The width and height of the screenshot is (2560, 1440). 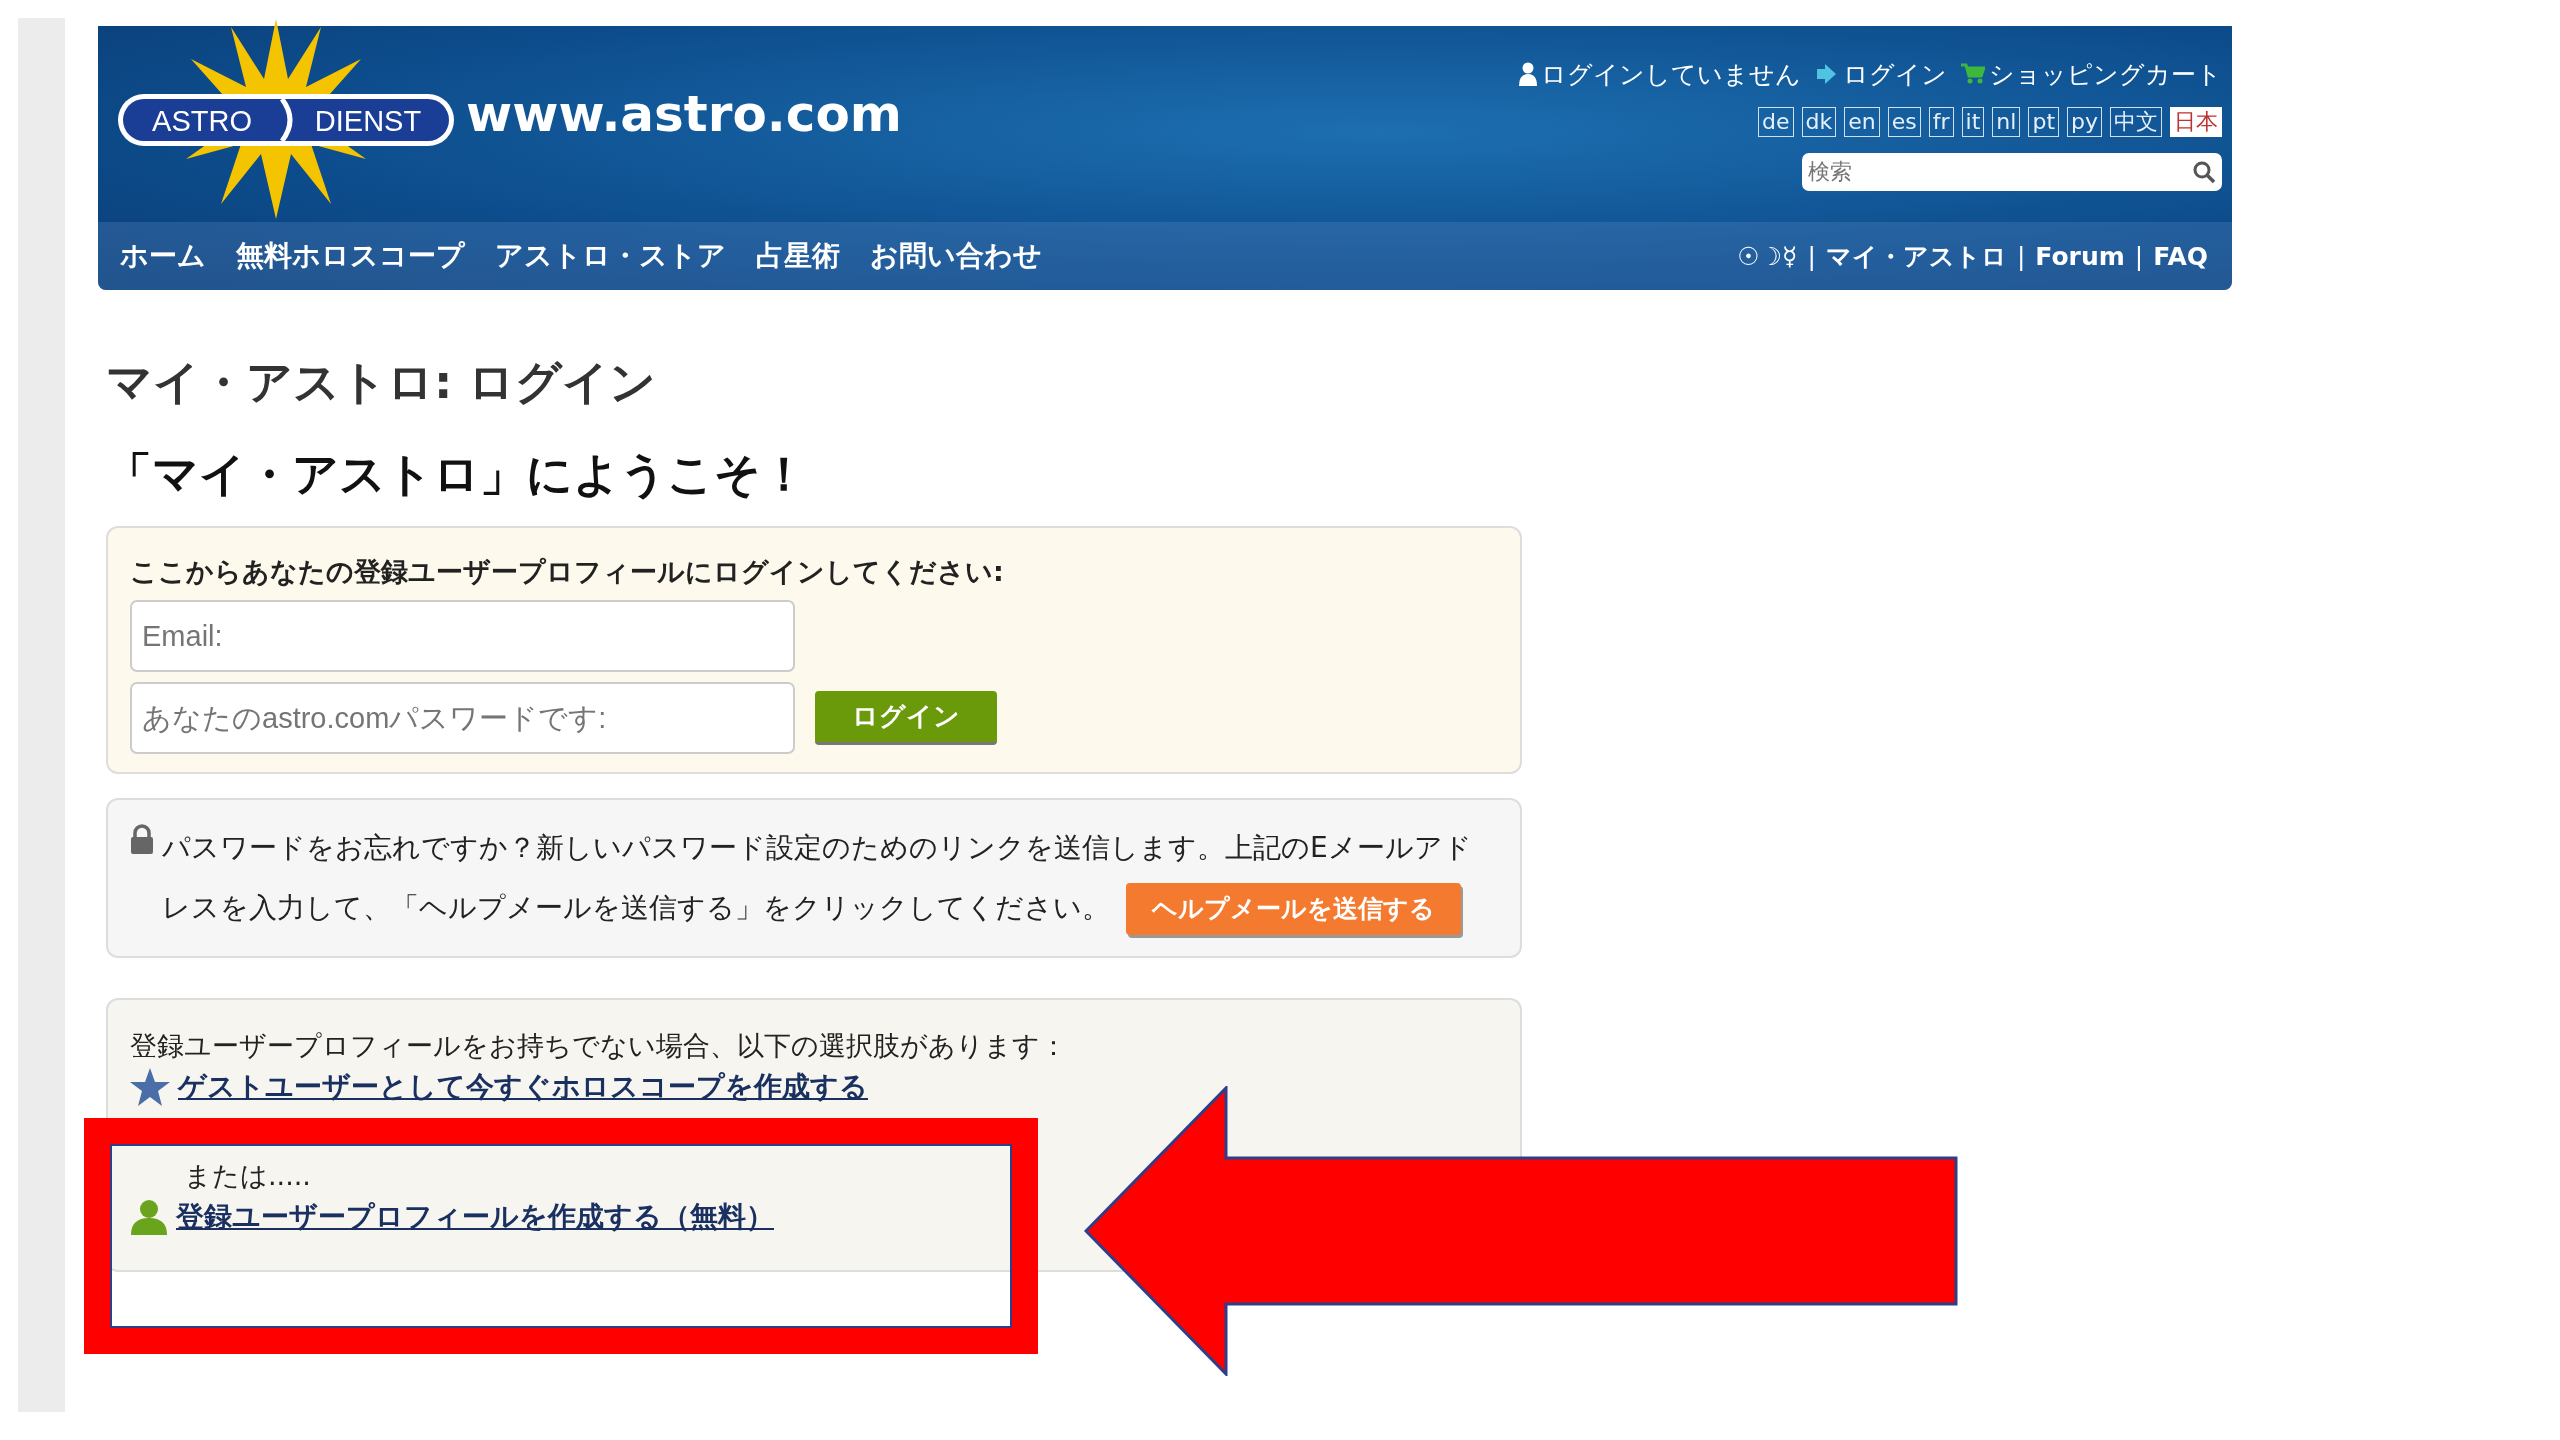 I want to click on star-icon, so click(x=150, y=1087).